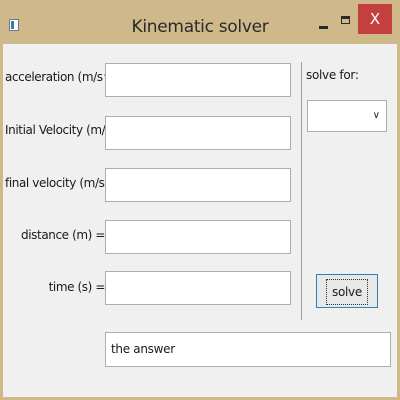 This screenshot has height=400, width=400. Describe the element at coordinates (63, 235) in the screenshot. I see `distance-label: distance (m) =` at that location.